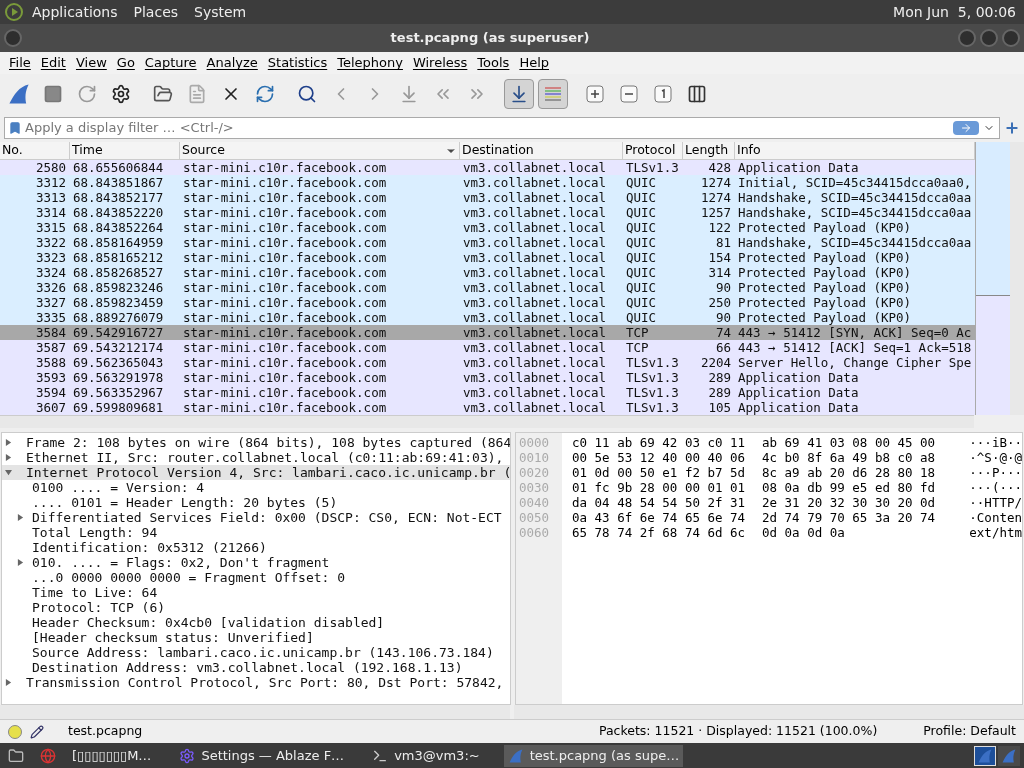 The height and width of the screenshot is (768, 1024). Describe the element at coordinates (855, 242) in the screenshot. I see `info-cell-text: Handshake, SCID=45c34415dcca0aa` at that location.